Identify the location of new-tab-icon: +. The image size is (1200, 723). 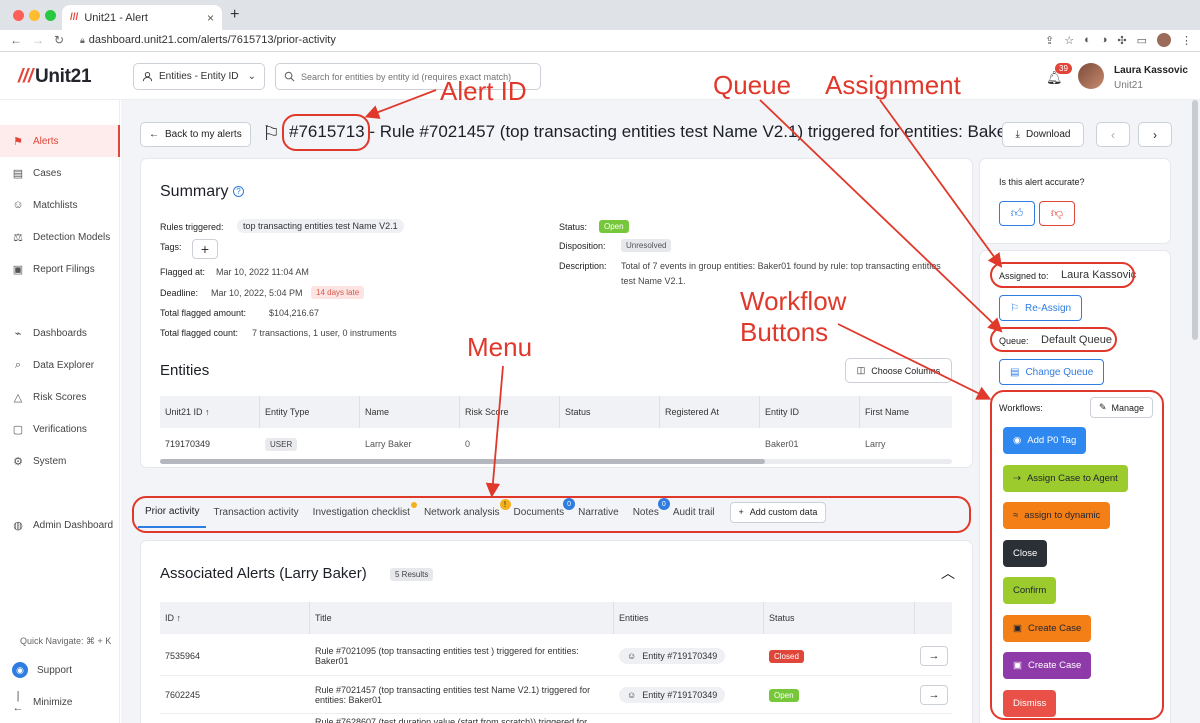
(234, 15).